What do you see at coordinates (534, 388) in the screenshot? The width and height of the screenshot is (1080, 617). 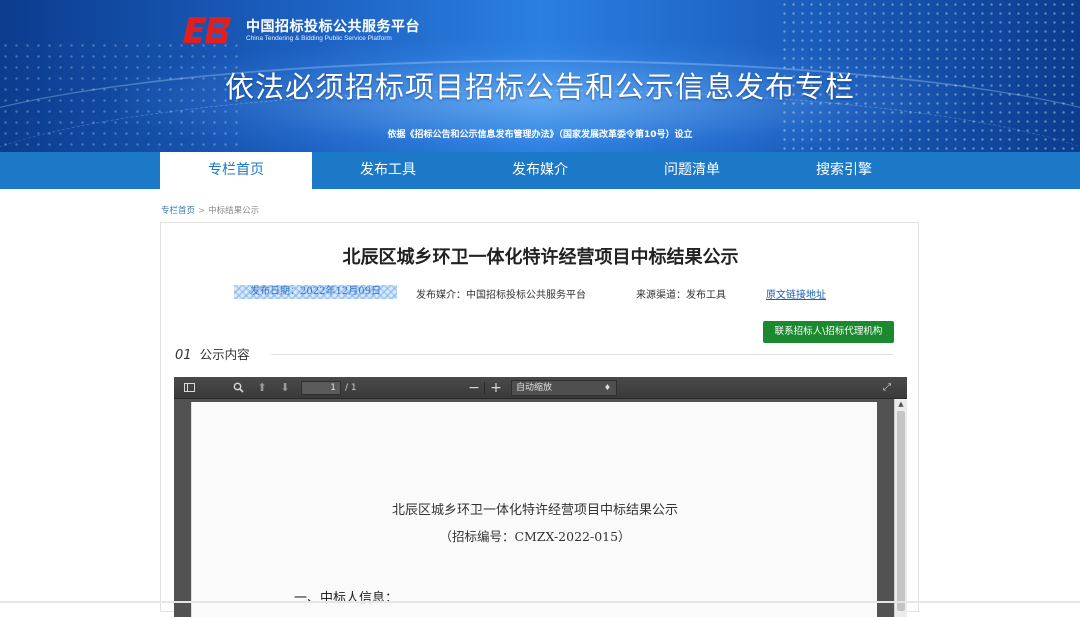 I see `zoom-select-value: 自动缩放` at bounding box center [534, 388].